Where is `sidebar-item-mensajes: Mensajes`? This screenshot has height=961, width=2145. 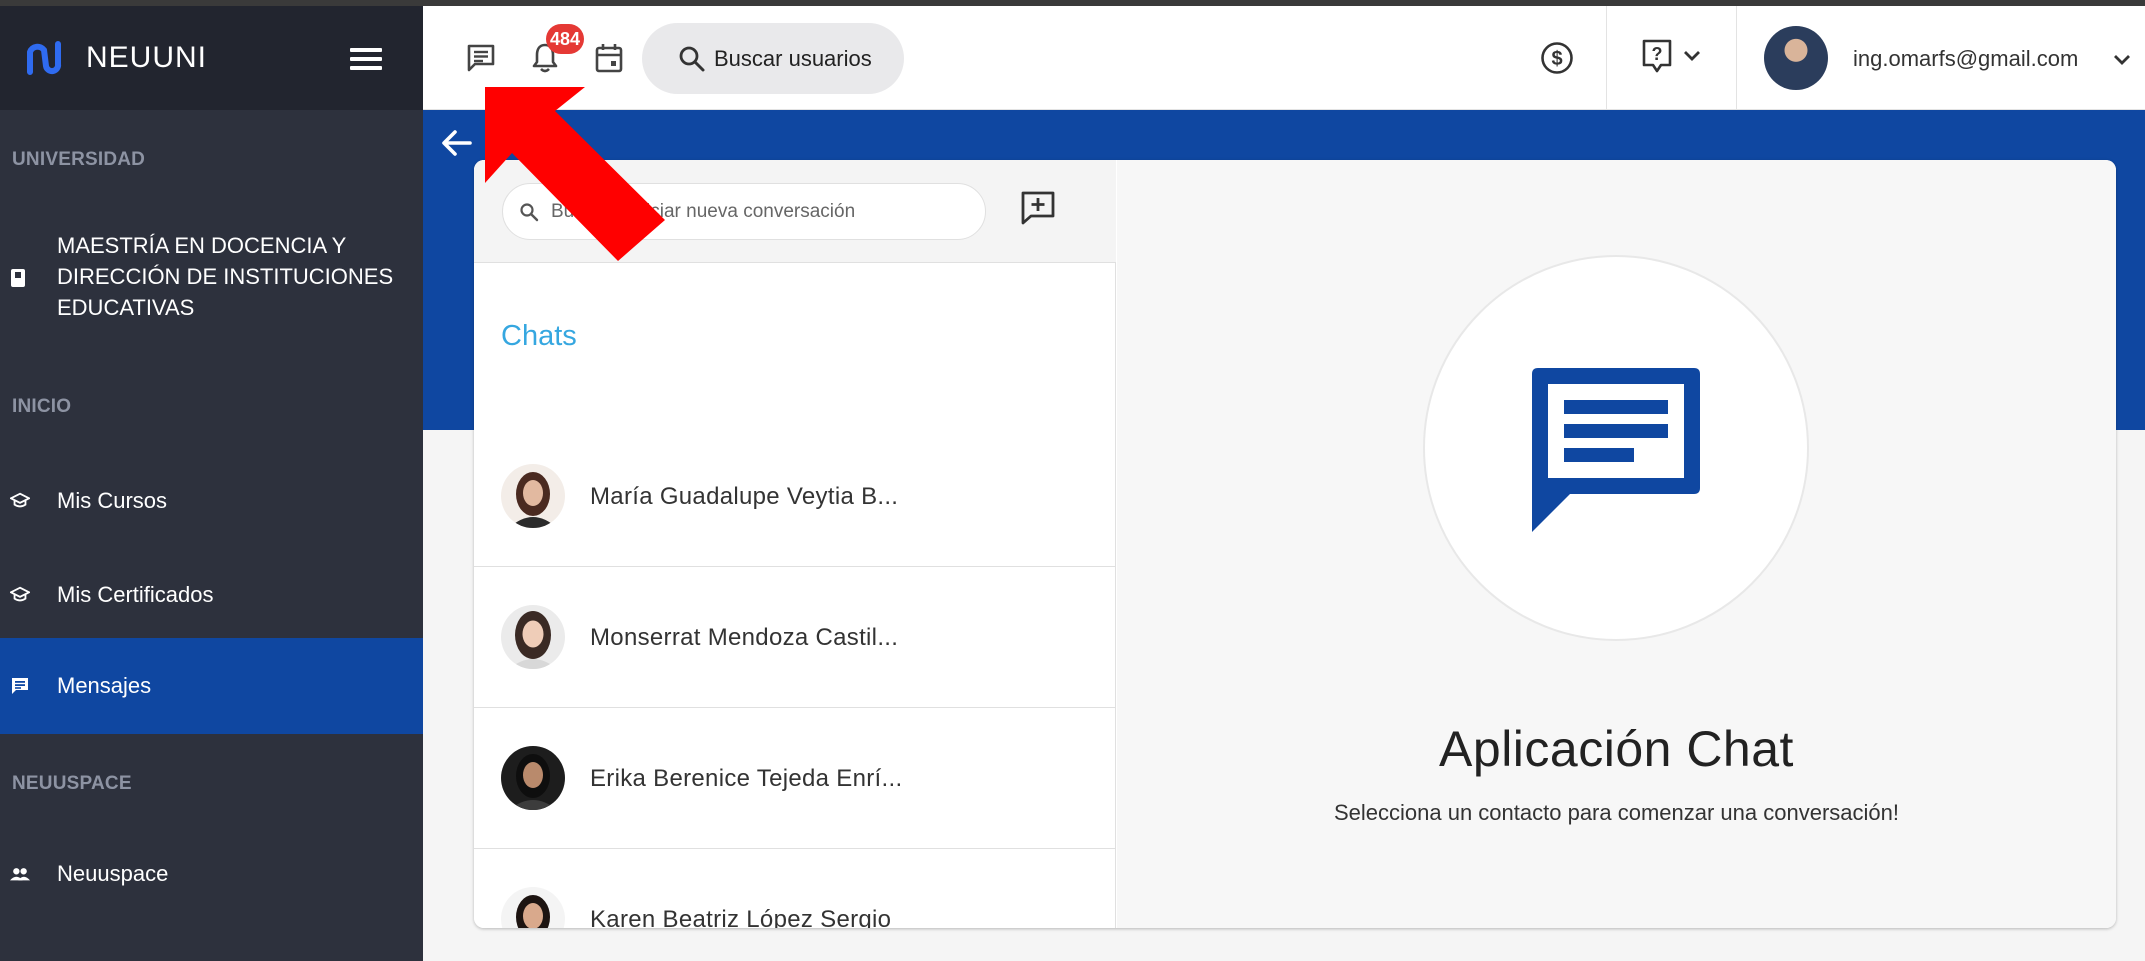
sidebar-item-mensajes: Mensajes is located at coordinates (211, 686).